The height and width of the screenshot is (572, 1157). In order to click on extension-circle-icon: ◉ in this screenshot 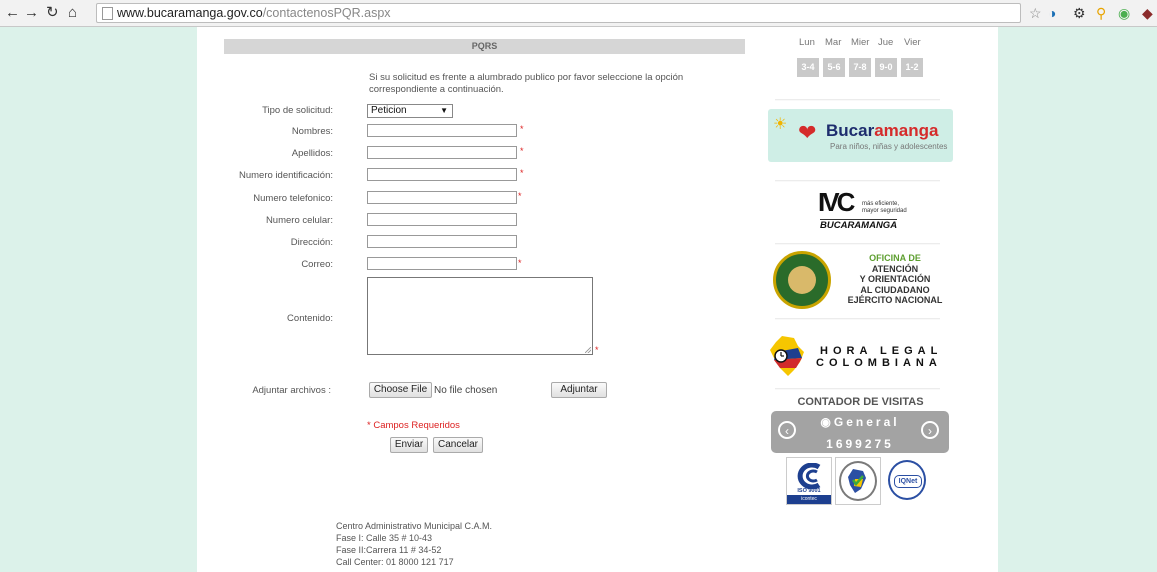, I will do `click(1124, 13)`.